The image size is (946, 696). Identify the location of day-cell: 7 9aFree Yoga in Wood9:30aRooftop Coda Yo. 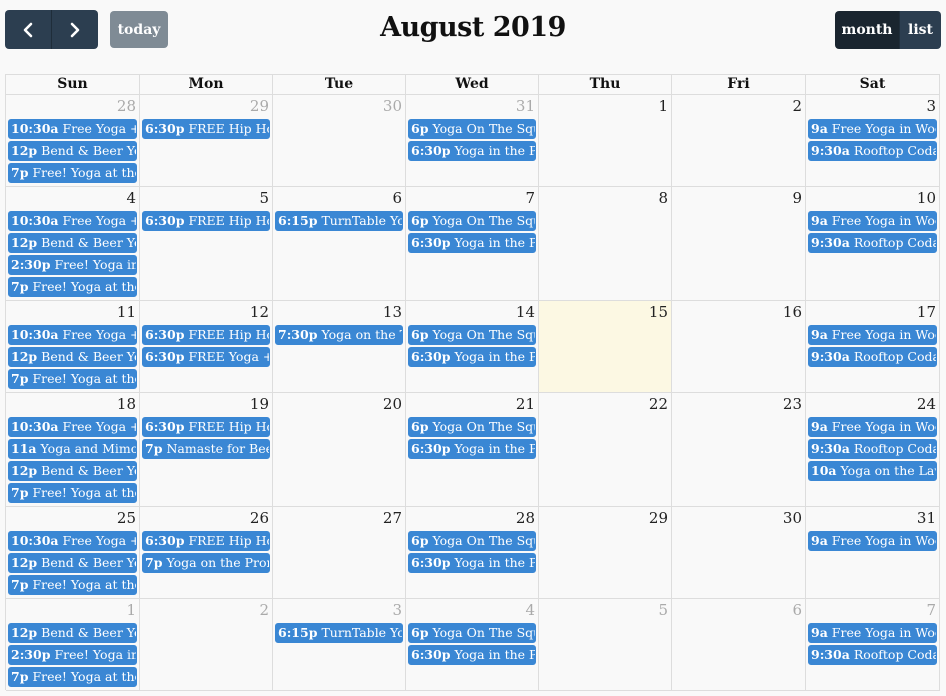
(873, 645).